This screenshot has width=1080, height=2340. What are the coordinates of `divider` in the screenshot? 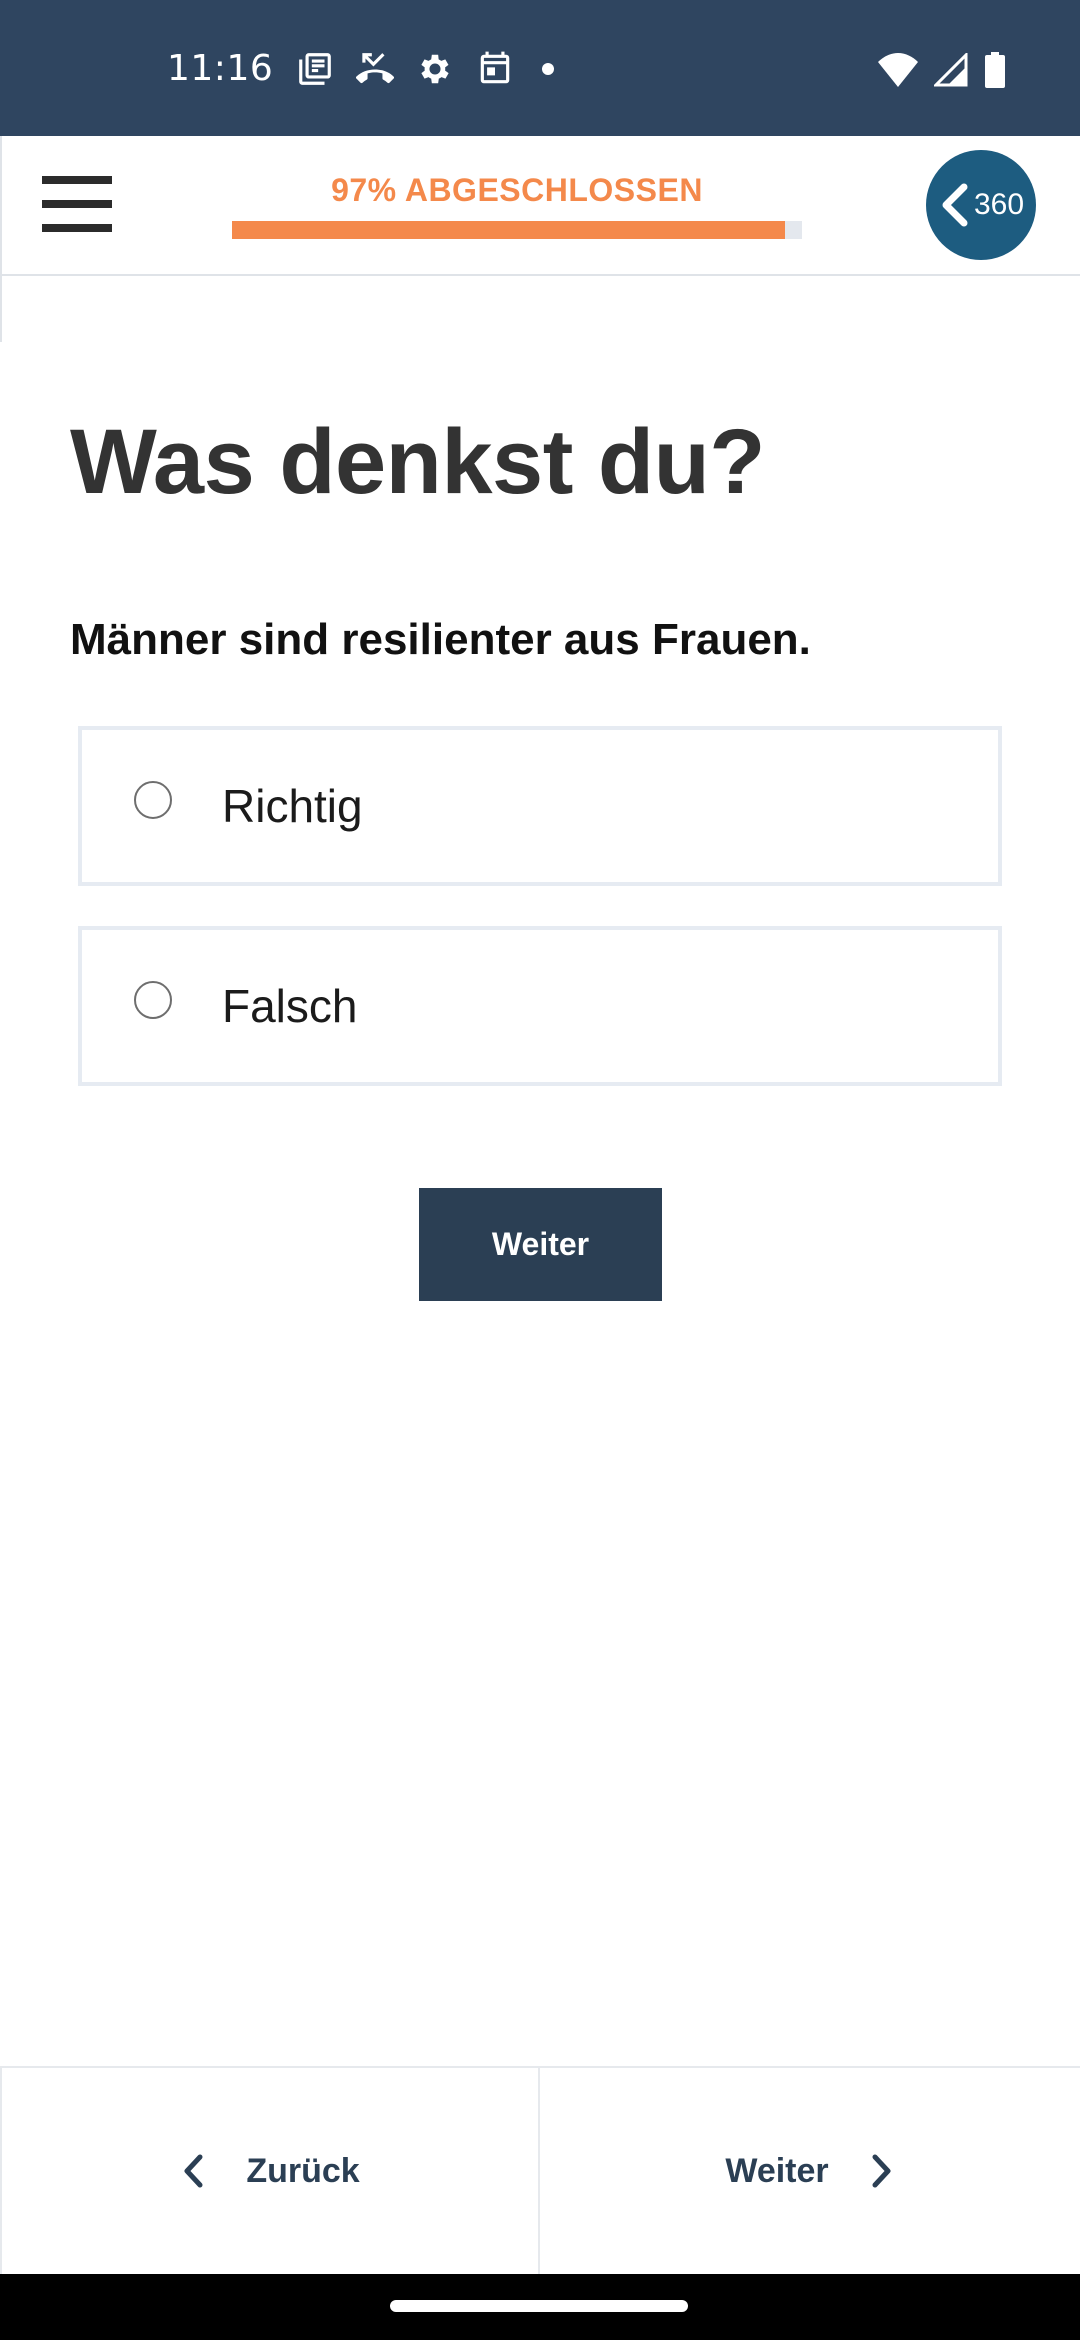 It's located at (1, 309).